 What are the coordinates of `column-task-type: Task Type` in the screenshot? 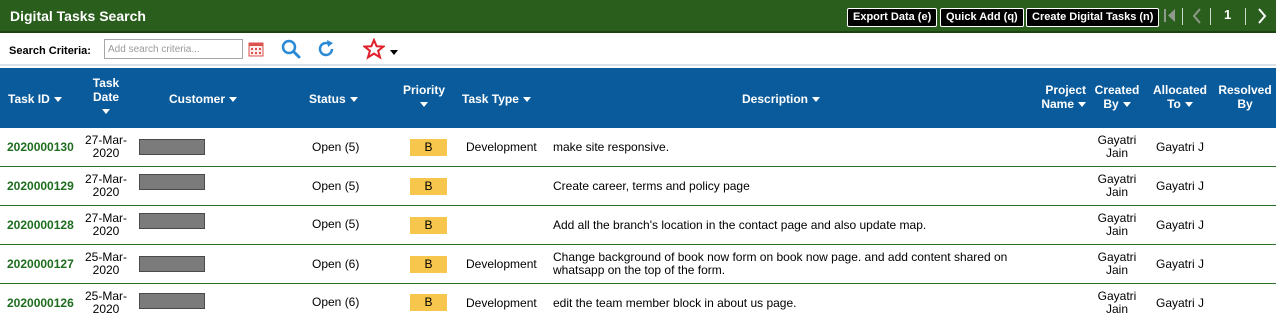 It's located at (496, 99).